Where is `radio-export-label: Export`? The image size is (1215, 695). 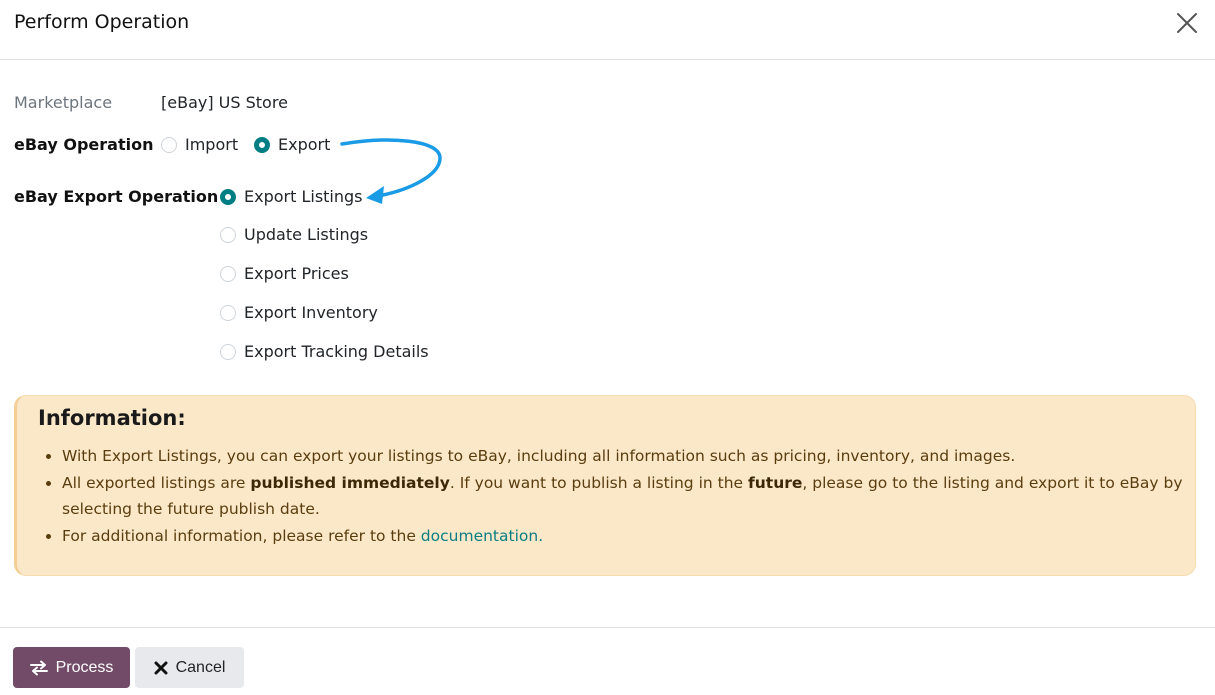 radio-export-label: Export is located at coordinates (304, 144).